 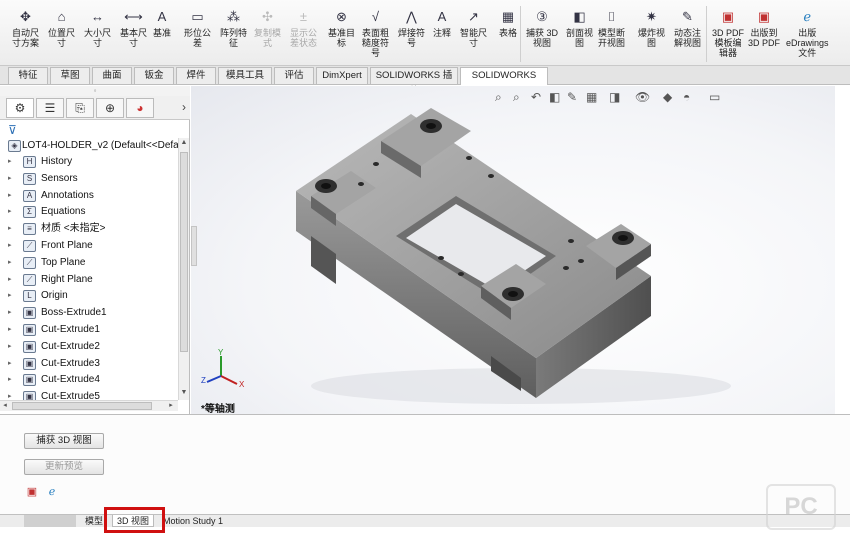 I want to click on tree-item: ▸ H History, so click(x=89, y=162).